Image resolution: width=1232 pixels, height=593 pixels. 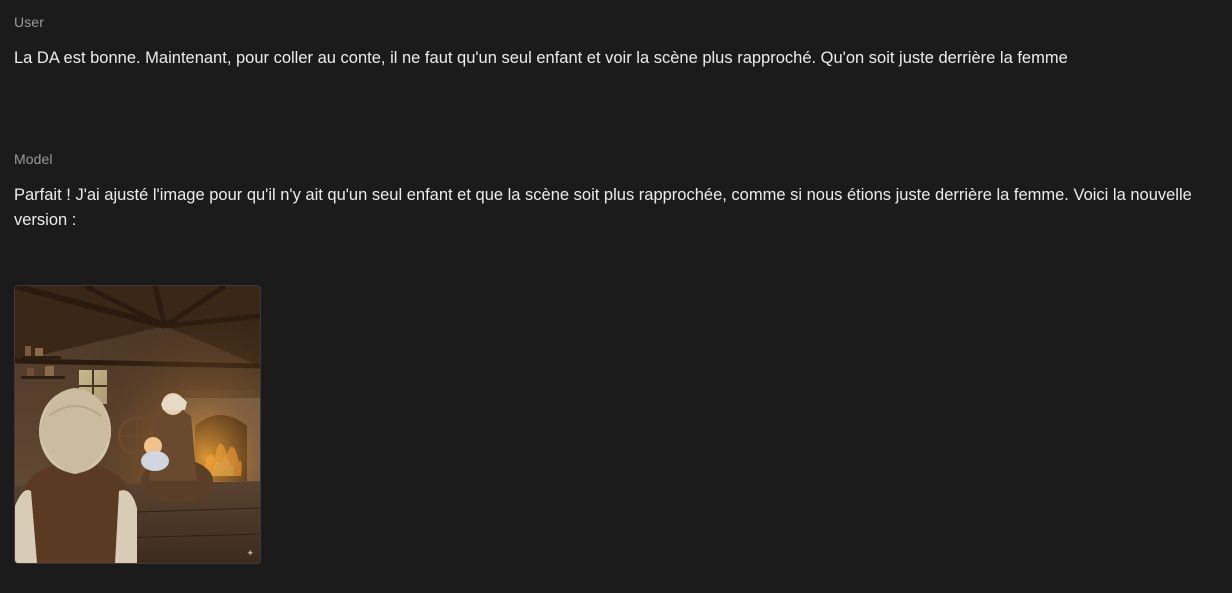 I want to click on generated-image: ✦, so click(x=137, y=424).